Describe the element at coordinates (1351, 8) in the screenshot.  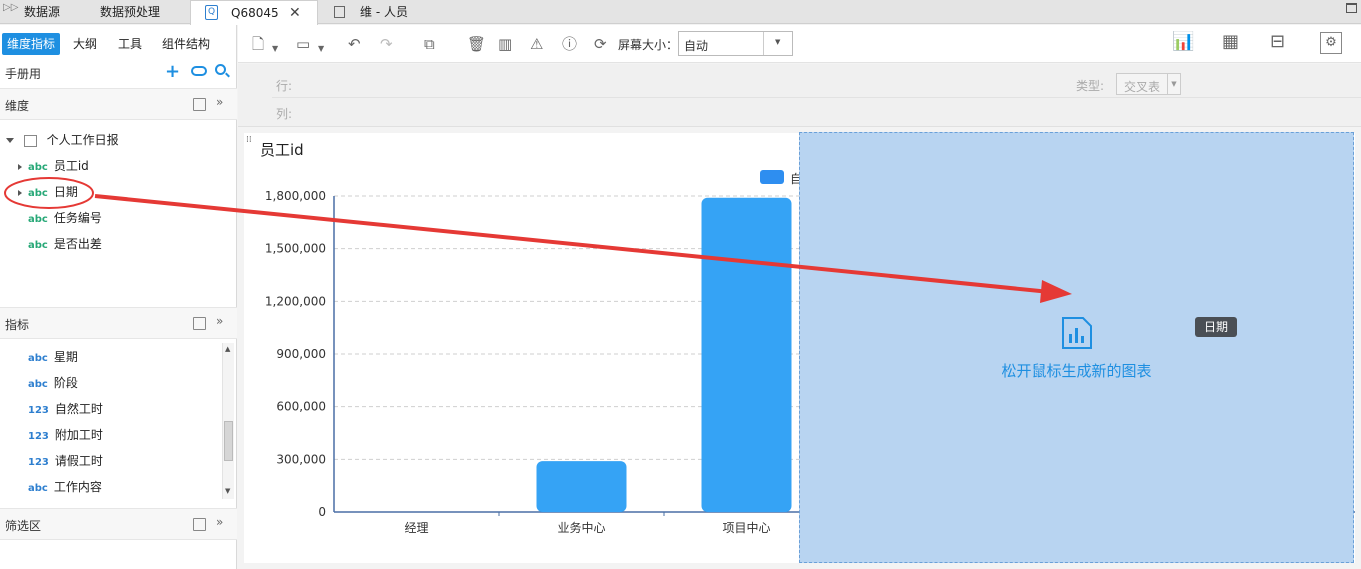
I see `maximize-icon` at that location.